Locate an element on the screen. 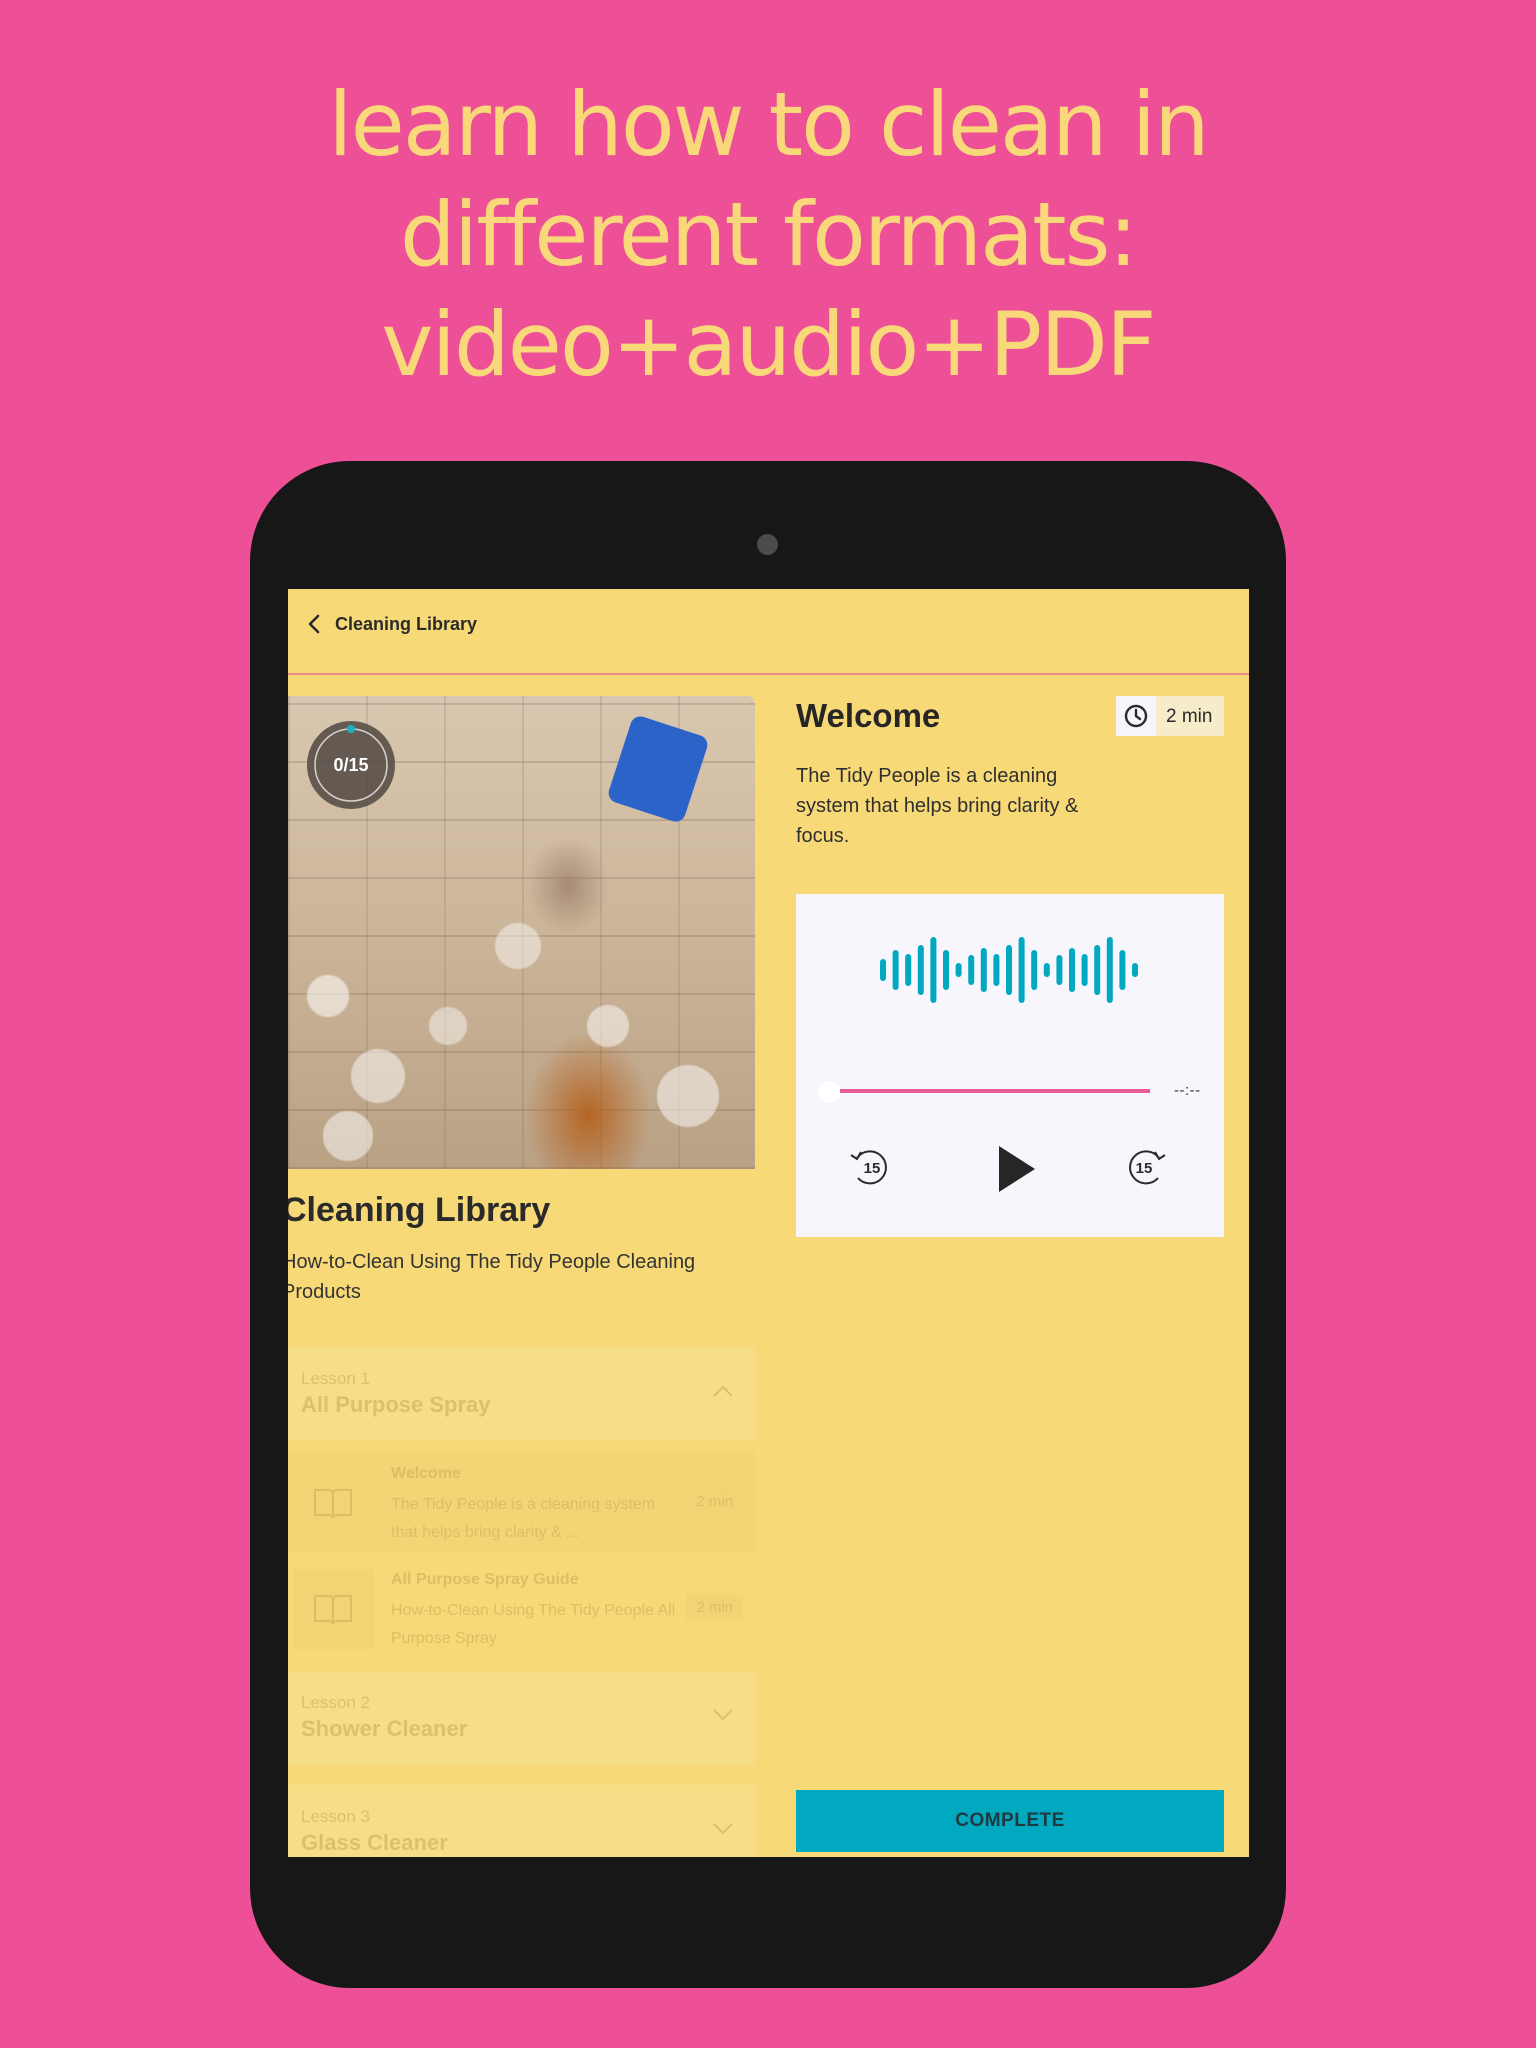  clock-icon-box is located at coordinates (1136, 716).